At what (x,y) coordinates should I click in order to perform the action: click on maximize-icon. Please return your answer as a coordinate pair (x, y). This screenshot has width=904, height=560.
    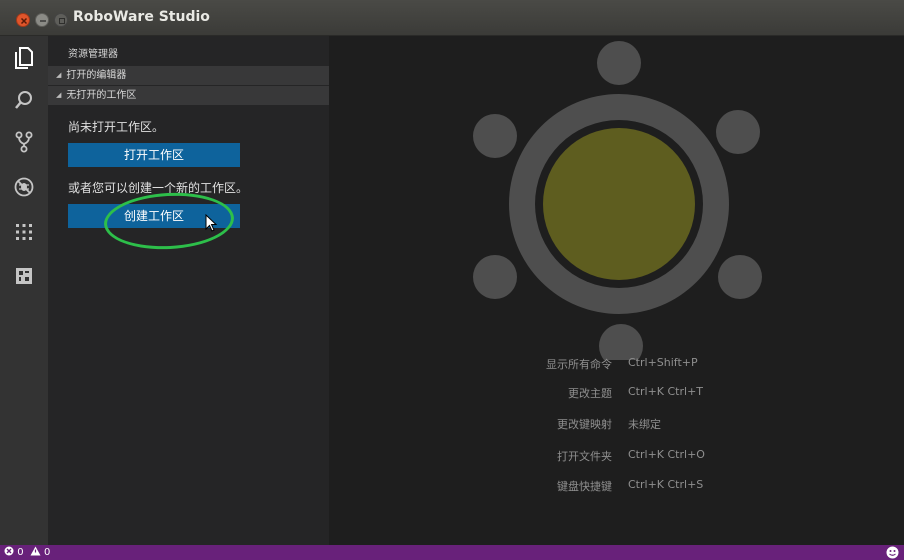
    Looking at the image, I should click on (62, 21).